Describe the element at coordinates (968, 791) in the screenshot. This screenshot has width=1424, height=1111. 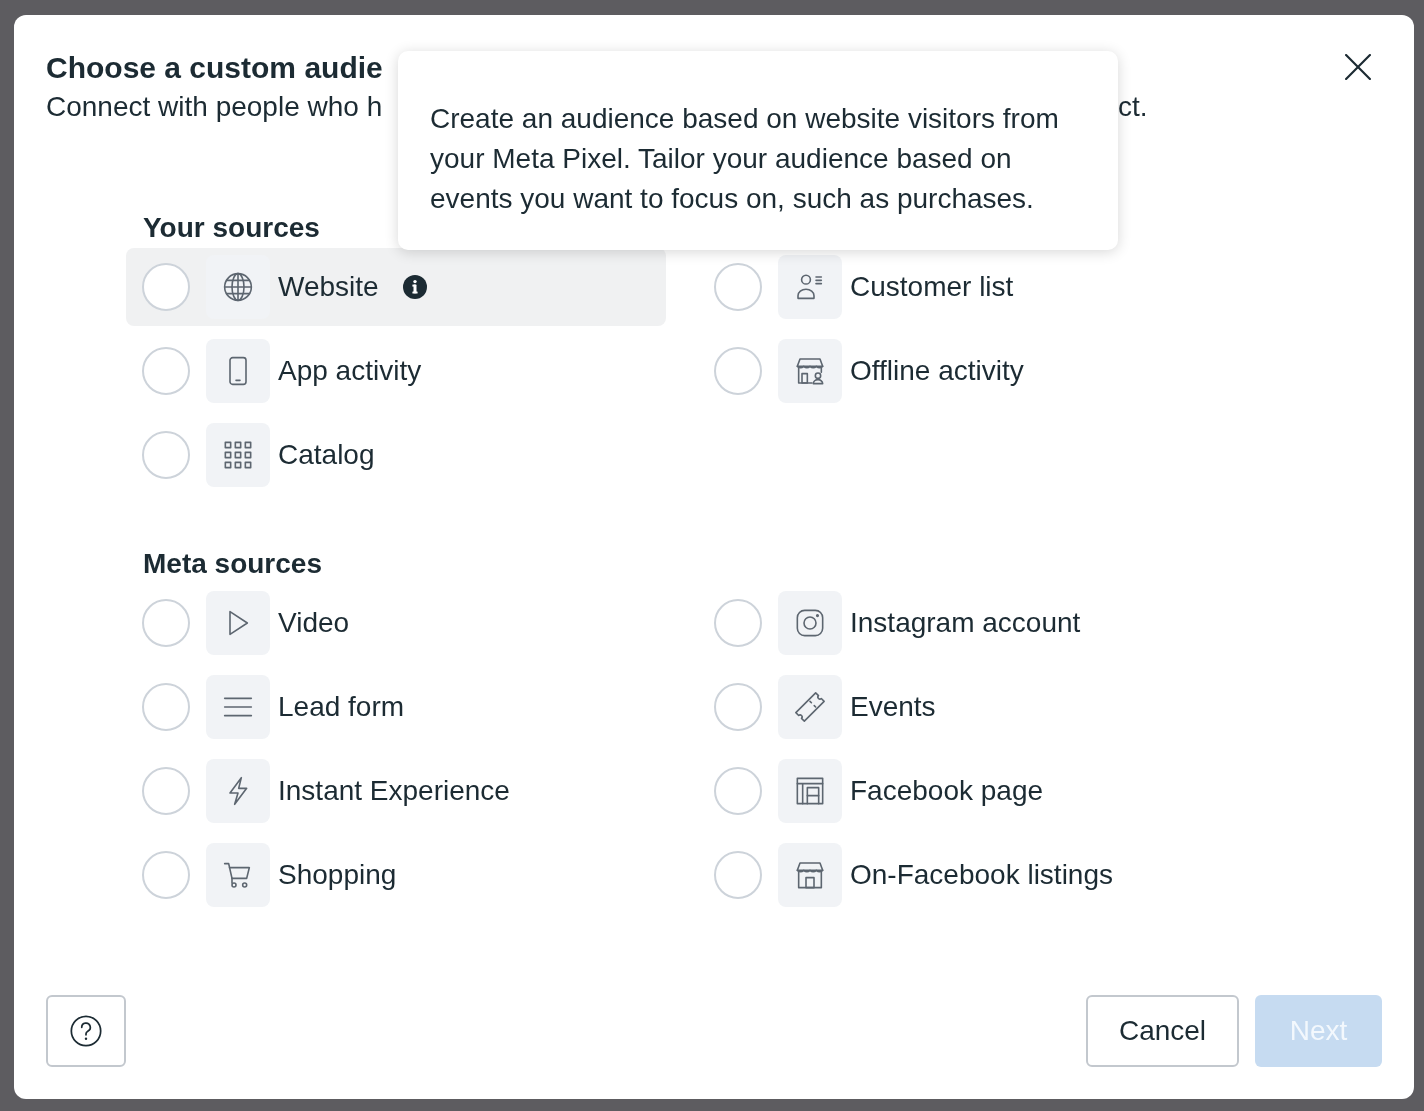
I see `source-option: Facebook page` at that location.